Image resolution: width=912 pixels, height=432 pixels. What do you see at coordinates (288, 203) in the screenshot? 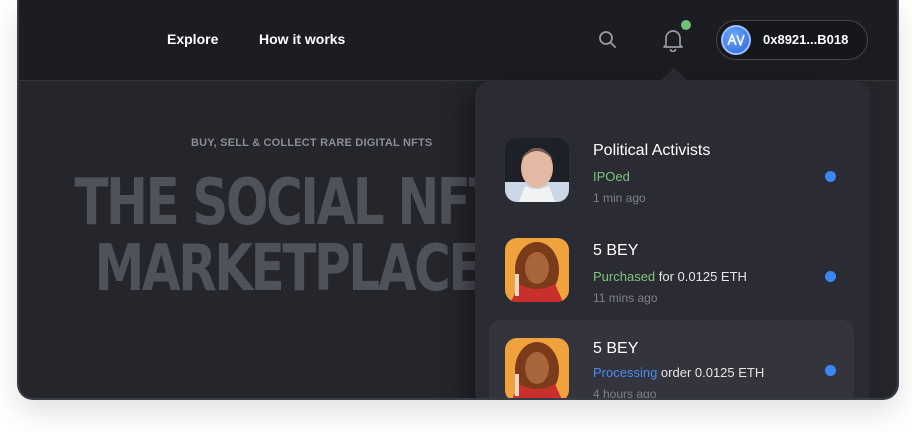
I see `hero-title-line-1: THE SOCIAL NFT` at bounding box center [288, 203].